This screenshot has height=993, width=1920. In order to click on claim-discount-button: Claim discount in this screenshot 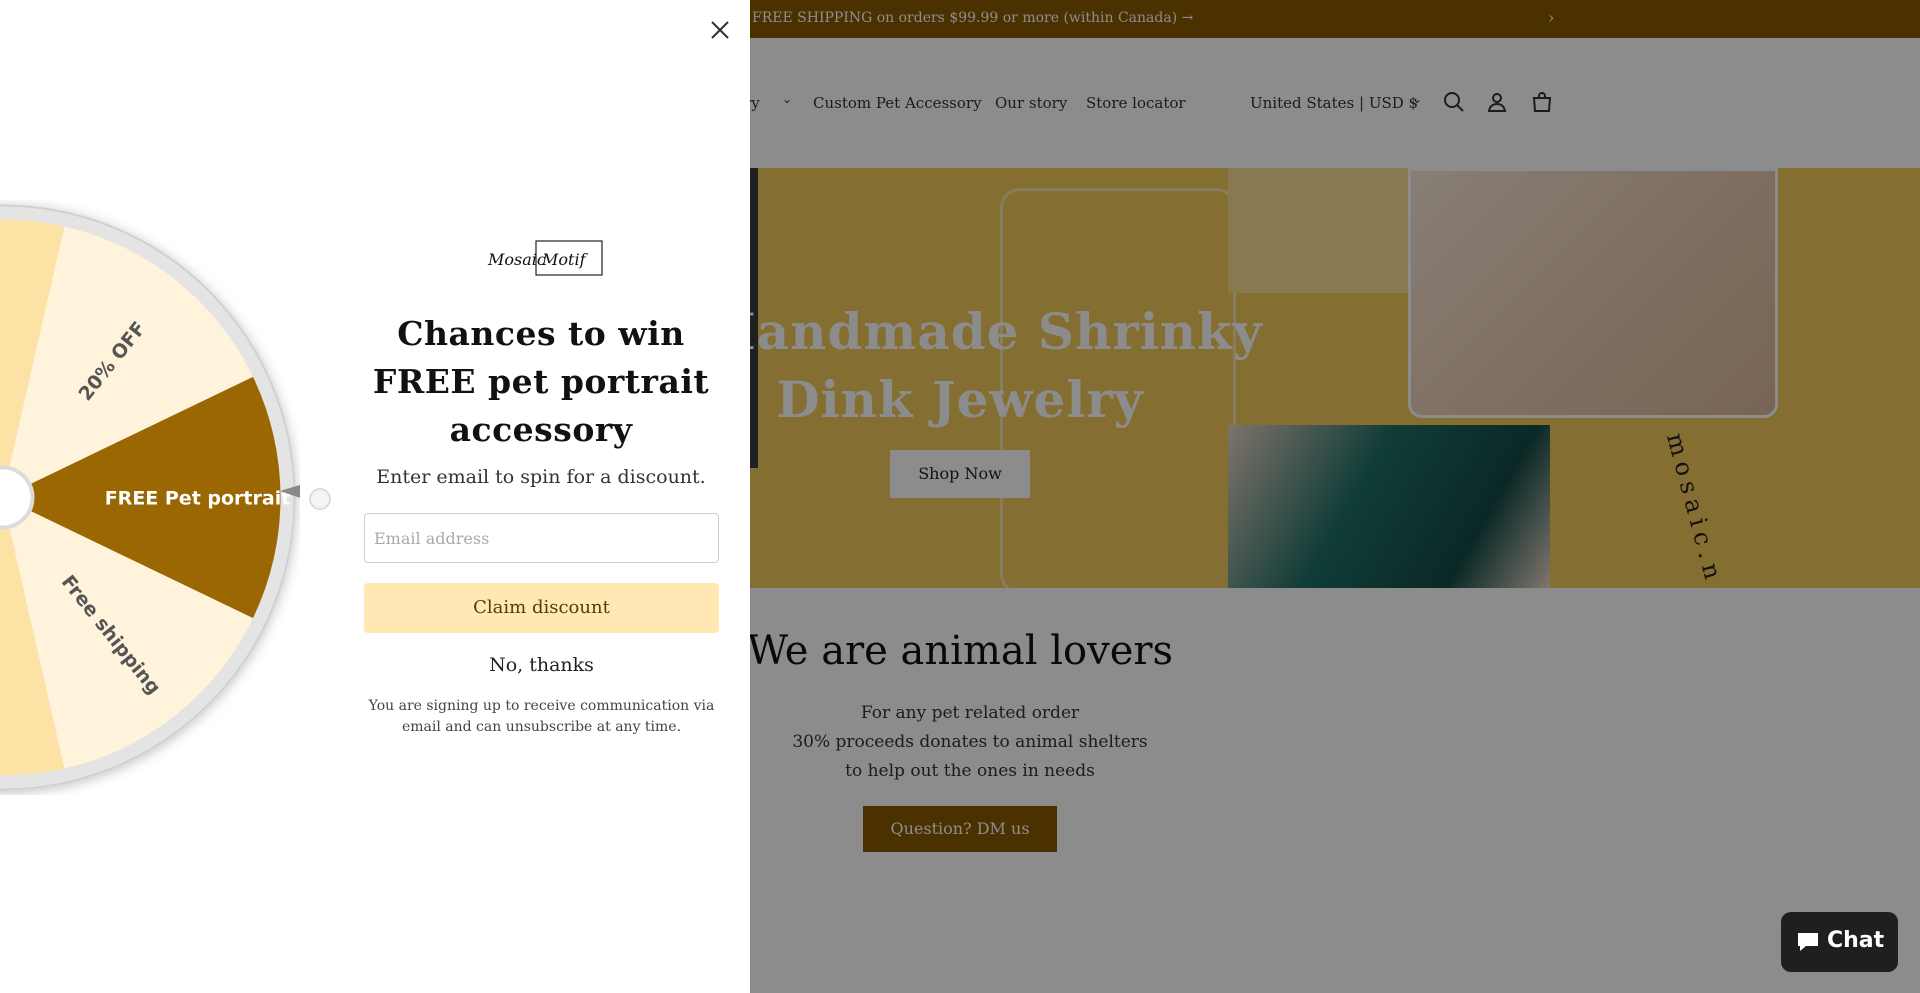, I will do `click(541, 608)`.